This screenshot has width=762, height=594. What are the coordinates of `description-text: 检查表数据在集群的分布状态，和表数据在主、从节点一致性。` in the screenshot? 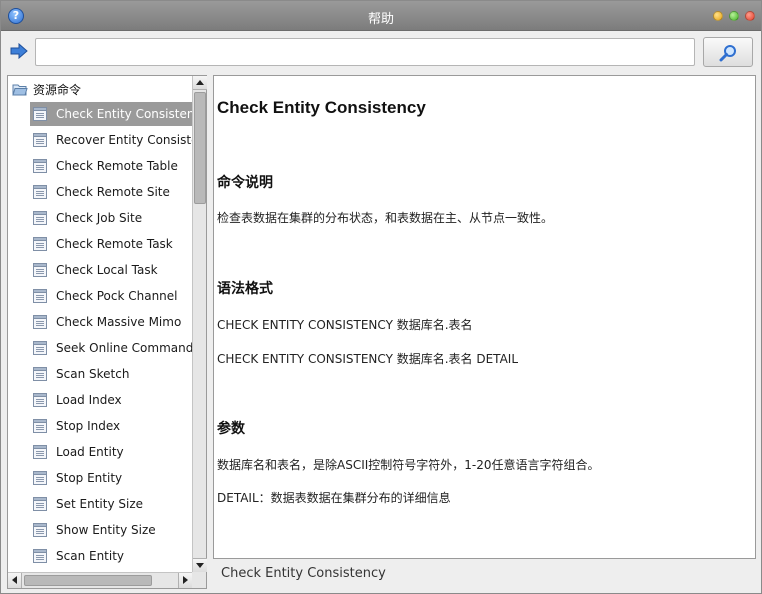 It's located at (385, 218).